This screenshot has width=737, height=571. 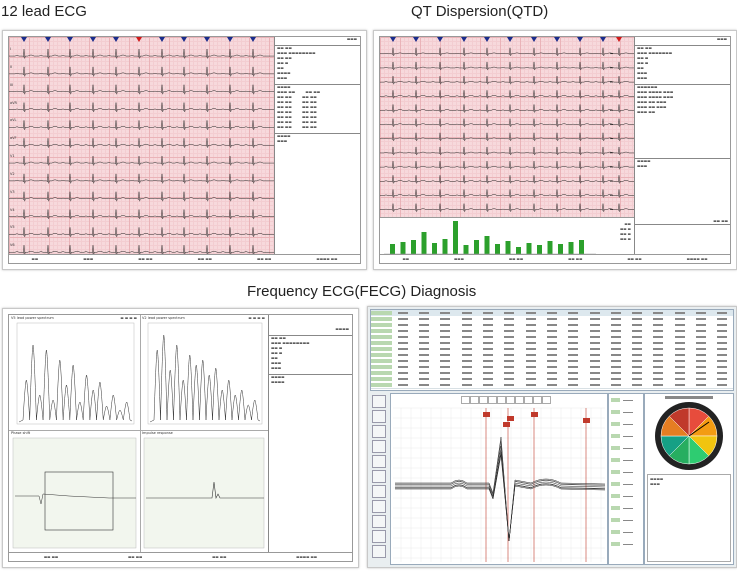 I want to click on lead-label: V2, so click(x=12, y=173).